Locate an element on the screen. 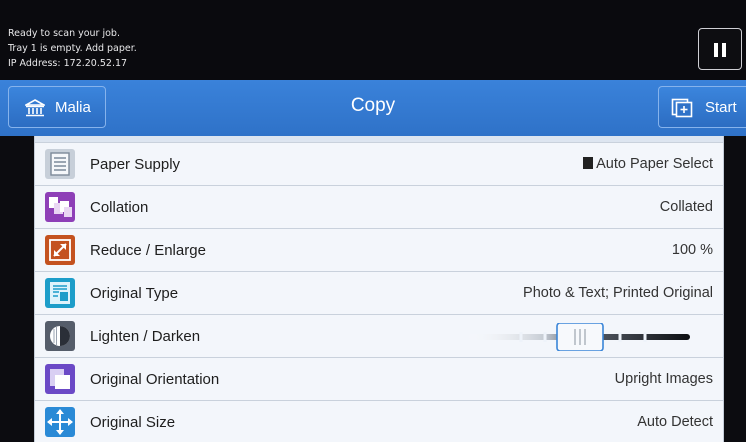 The image size is (746, 442). feature-row-reduce-enlarge: Reduce / Enlarge 100 % is located at coordinates (379, 250).